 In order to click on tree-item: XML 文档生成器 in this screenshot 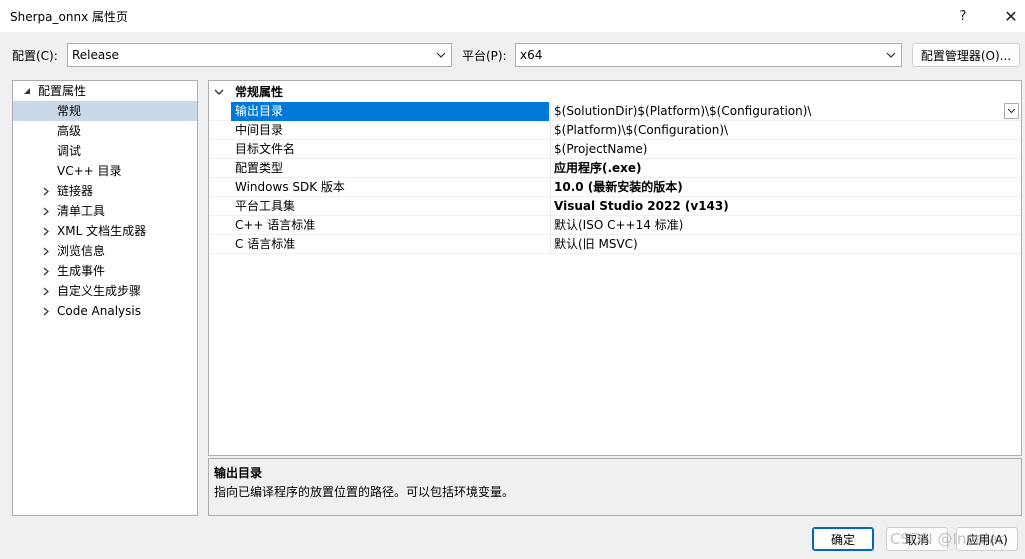, I will do `click(105, 231)`.